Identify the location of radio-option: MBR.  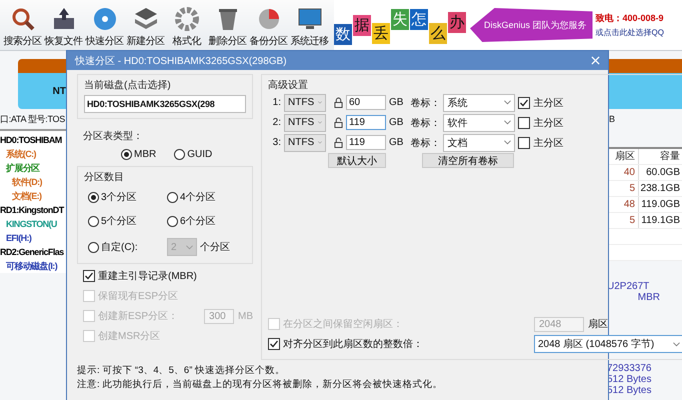
(138, 154).